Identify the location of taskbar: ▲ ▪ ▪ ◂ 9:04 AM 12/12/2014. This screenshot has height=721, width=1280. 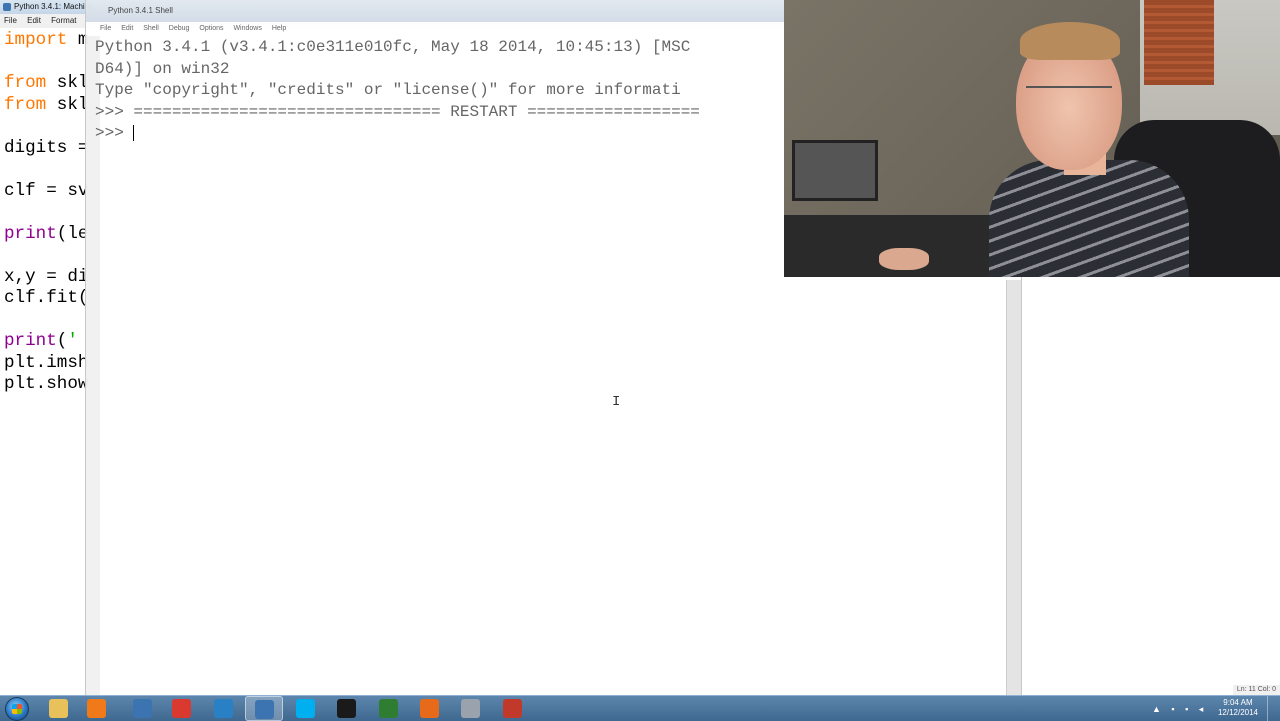
(640, 708).